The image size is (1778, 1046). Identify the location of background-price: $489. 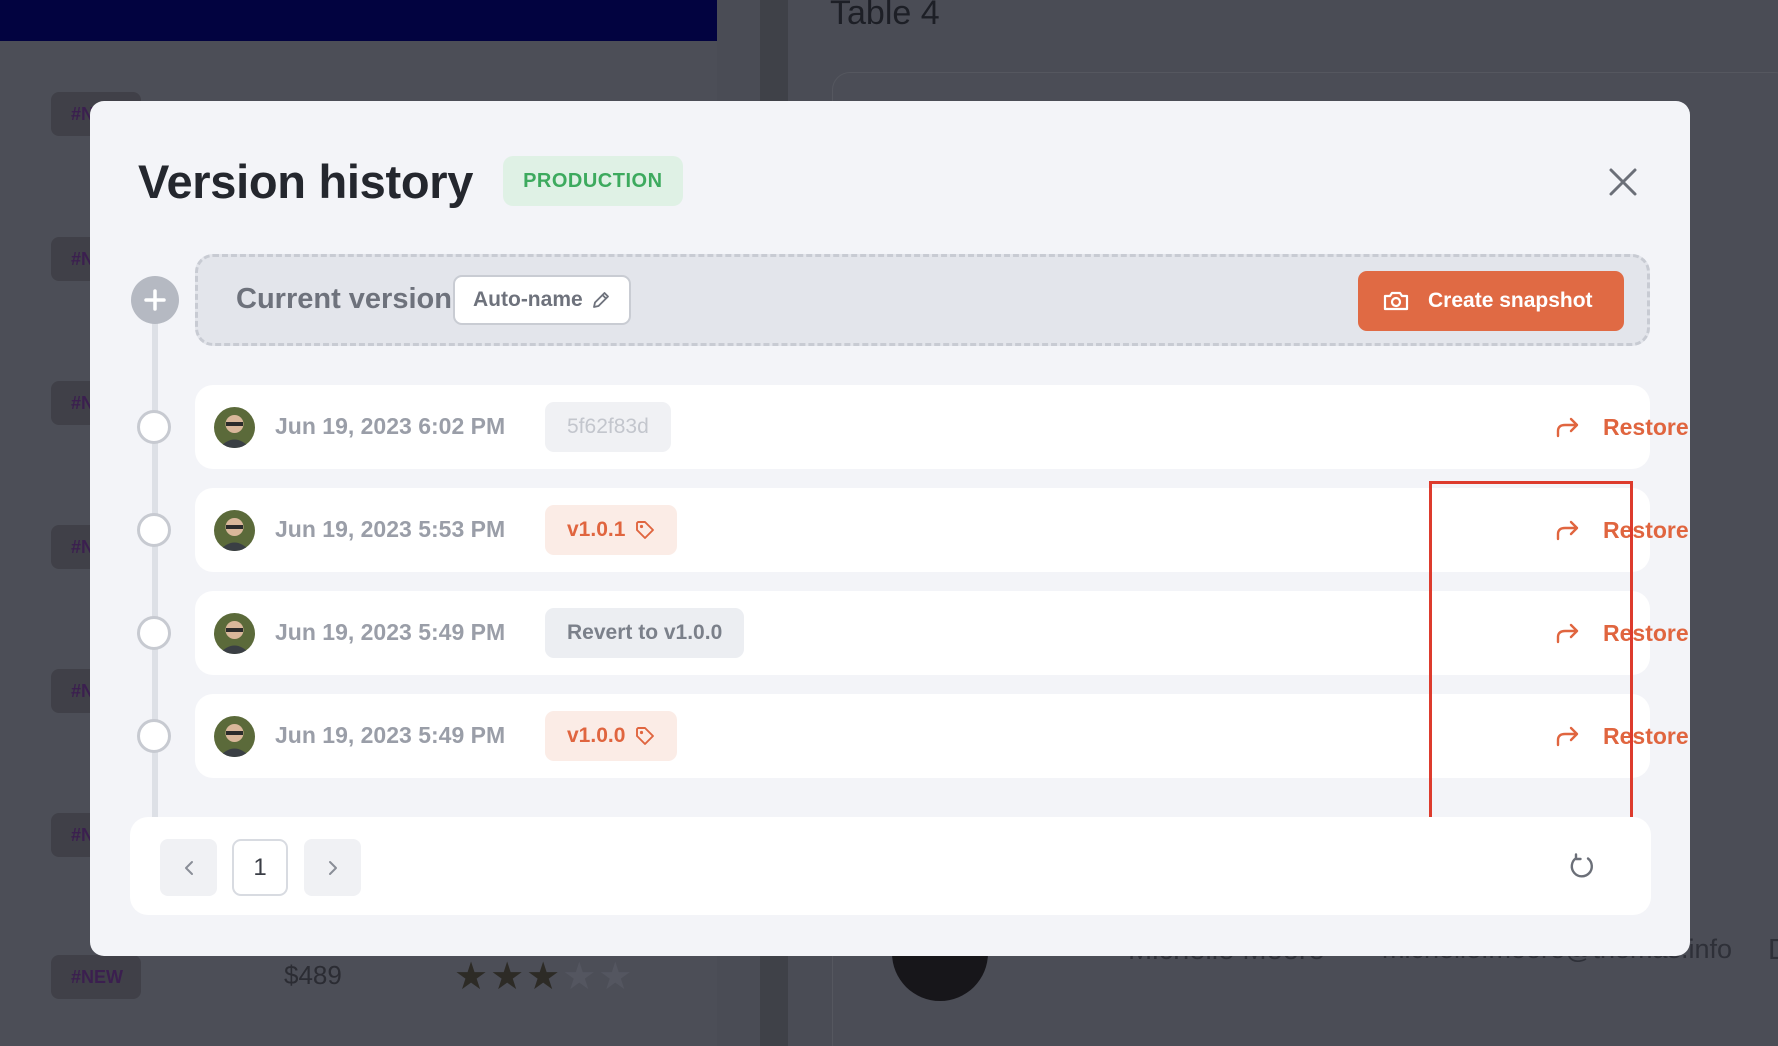
(313, 975).